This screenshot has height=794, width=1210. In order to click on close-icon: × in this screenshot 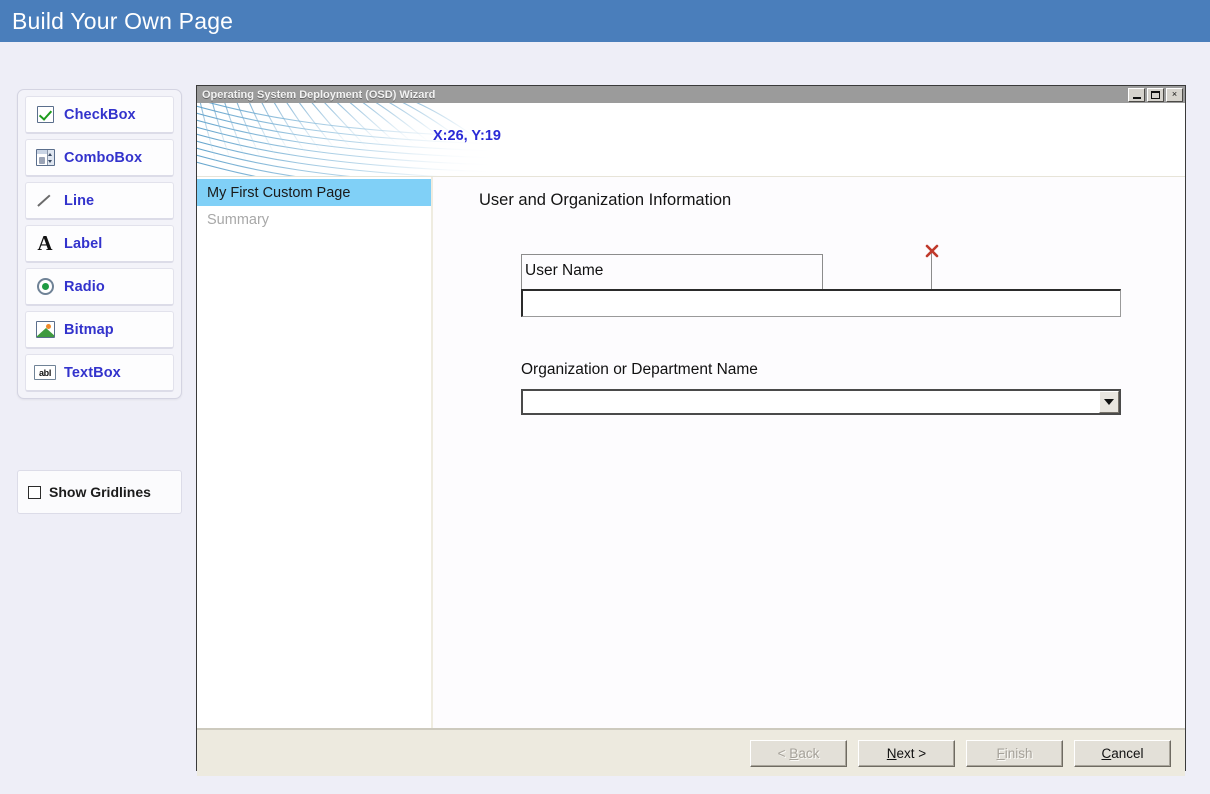, I will do `click(1174, 94)`.